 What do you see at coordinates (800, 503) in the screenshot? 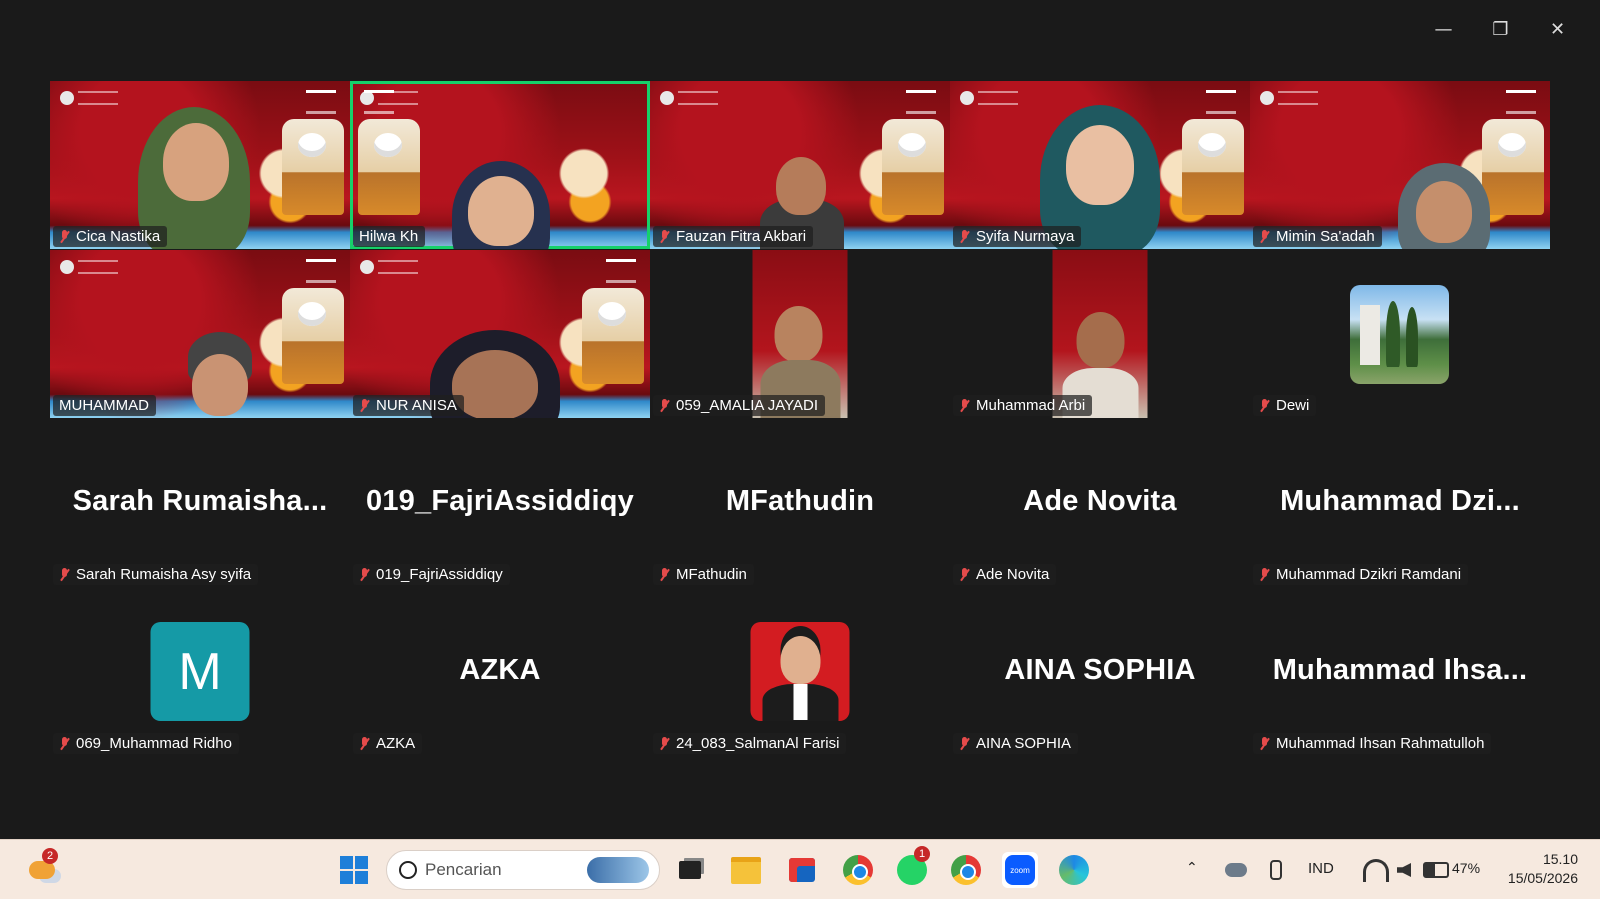
I see `participant-tile: MFathudin MFathudin` at bounding box center [800, 503].